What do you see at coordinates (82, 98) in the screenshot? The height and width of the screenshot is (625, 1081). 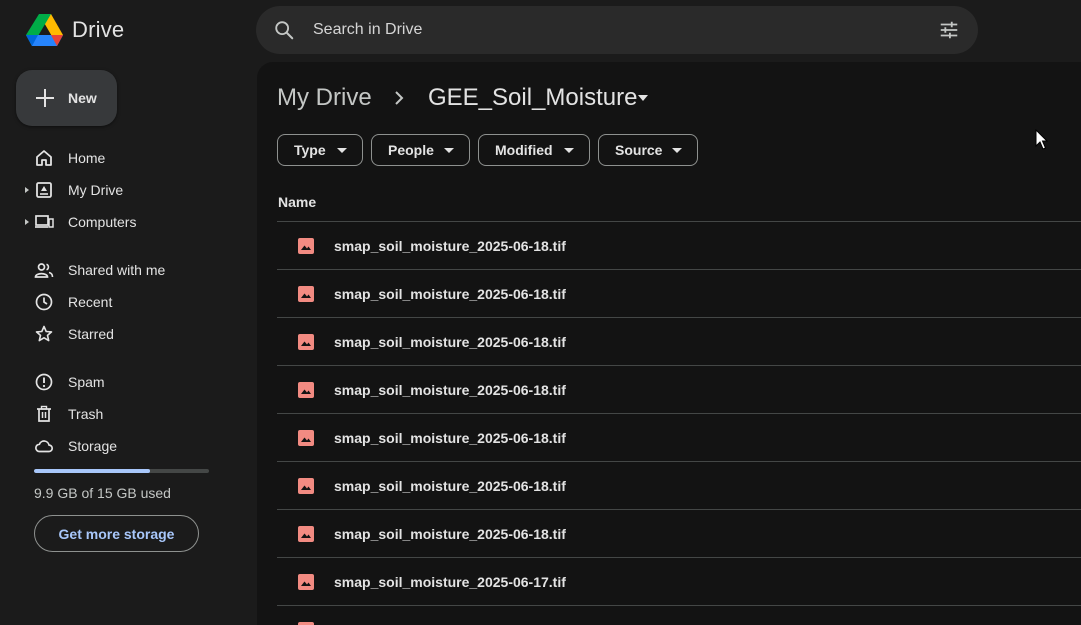 I see `new-button-label: New` at bounding box center [82, 98].